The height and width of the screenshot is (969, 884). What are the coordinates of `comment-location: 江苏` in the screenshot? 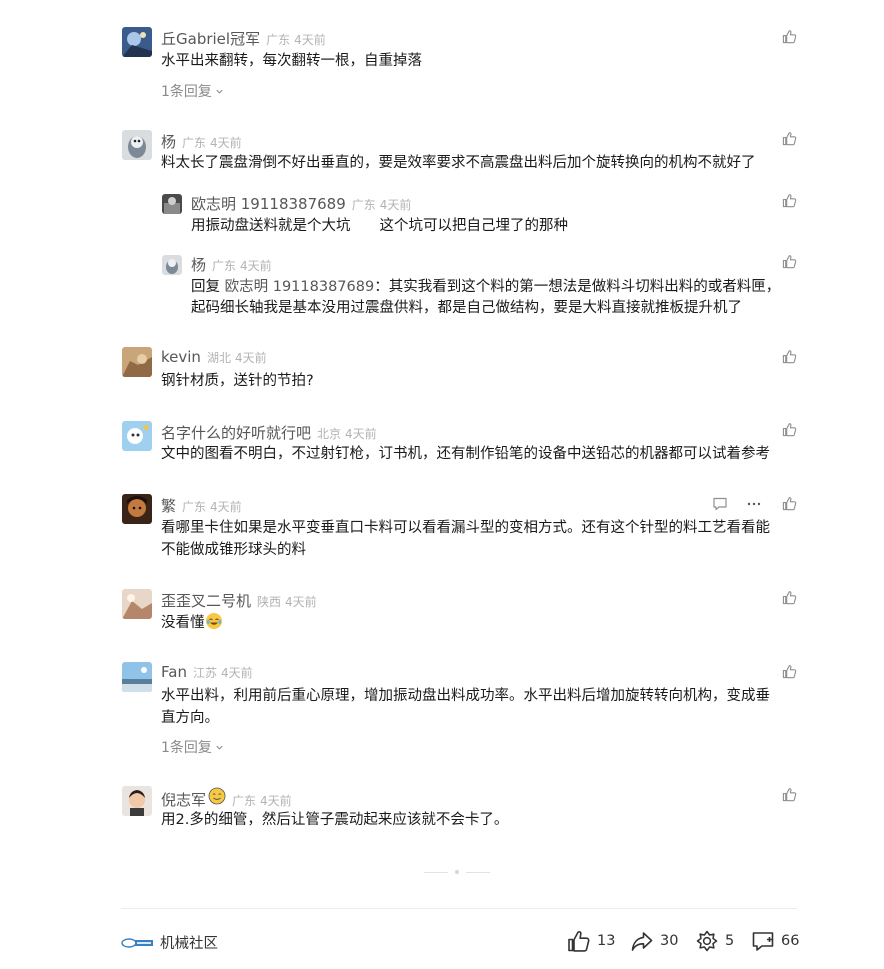 It's located at (204, 673).